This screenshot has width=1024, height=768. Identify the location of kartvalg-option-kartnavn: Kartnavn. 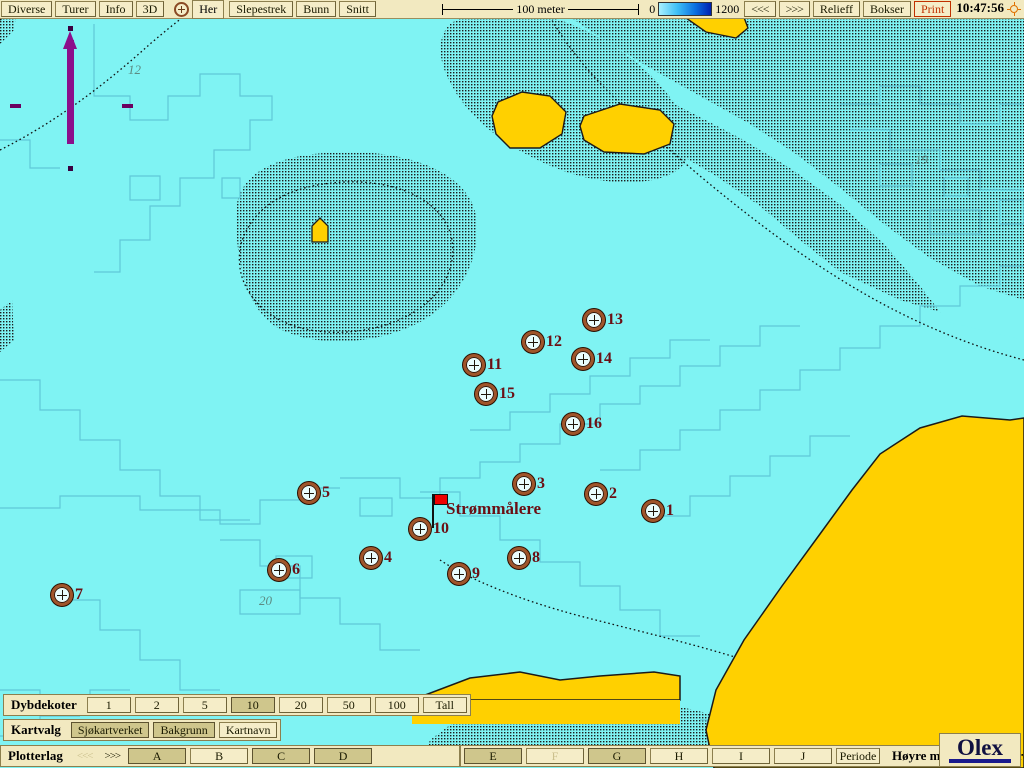
(248, 730).